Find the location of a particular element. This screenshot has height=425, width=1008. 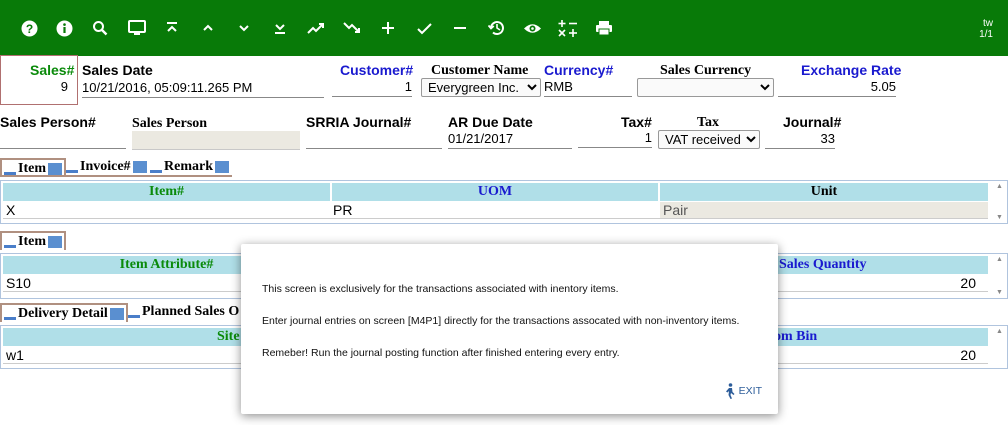

history-icon is located at coordinates (496, 28).